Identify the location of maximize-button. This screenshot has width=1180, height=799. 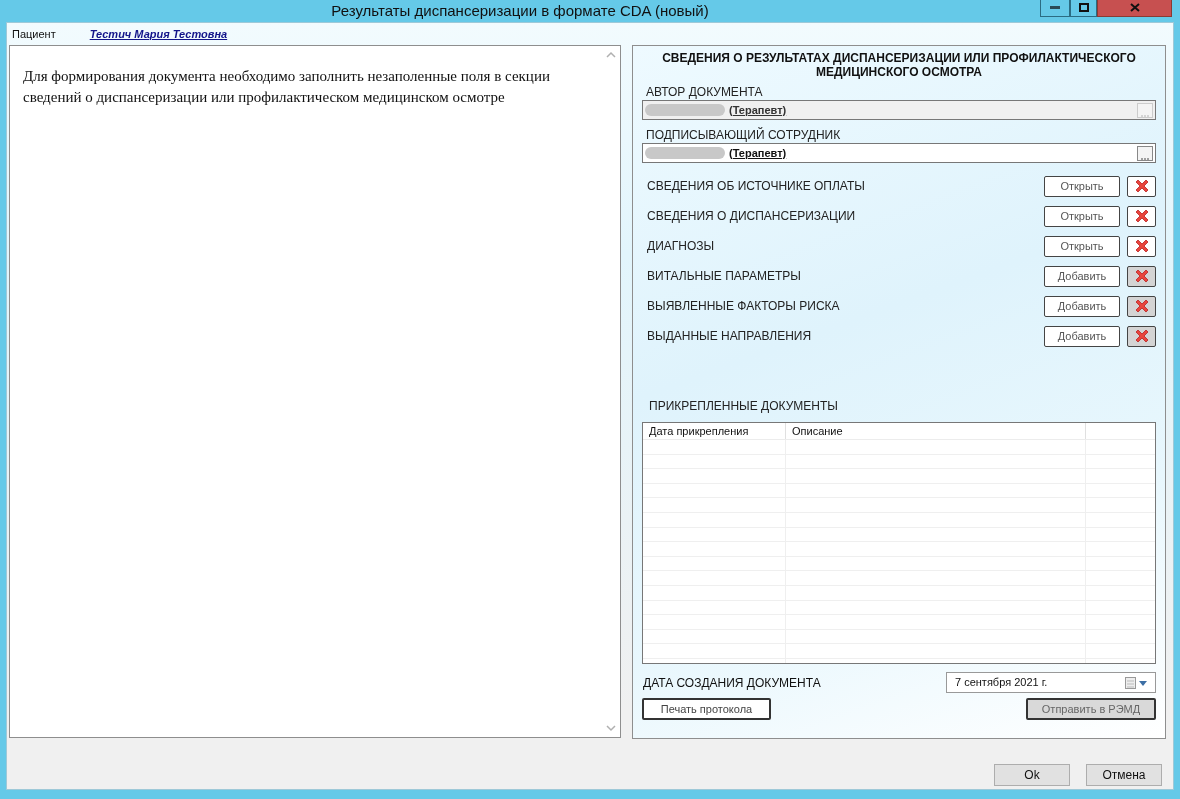
(1083, 8).